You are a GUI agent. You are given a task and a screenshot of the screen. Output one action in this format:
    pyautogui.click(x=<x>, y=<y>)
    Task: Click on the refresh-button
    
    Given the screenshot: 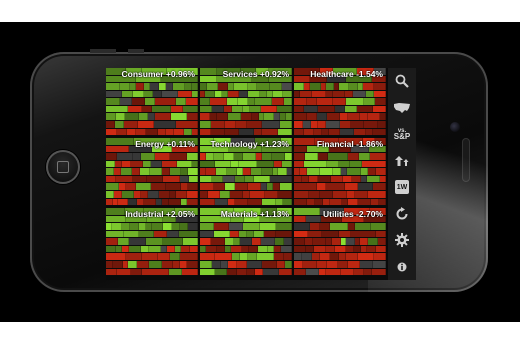 What is the action you would take?
    pyautogui.click(x=402, y=214)
    